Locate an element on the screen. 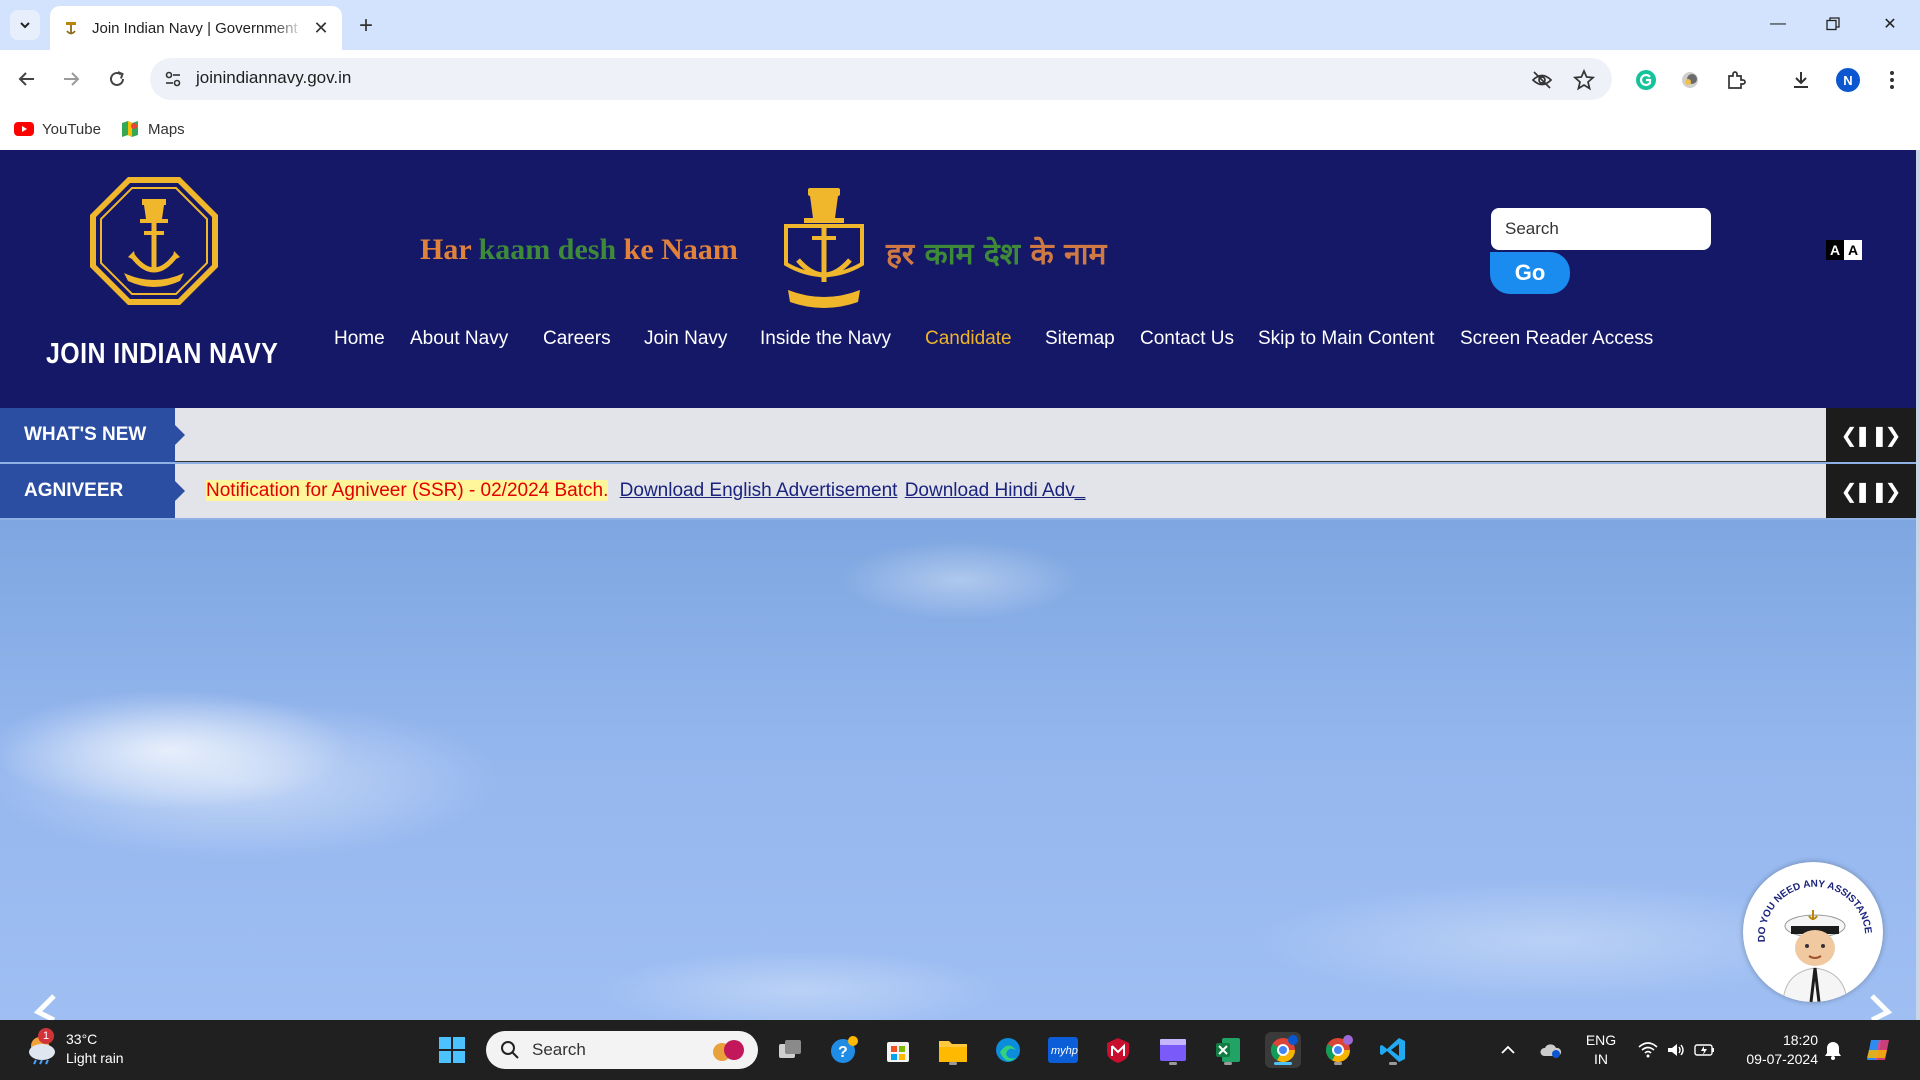 The image size is (1920, 1080). myhp-icon: myhp is located at coordinates (1063, 1050).